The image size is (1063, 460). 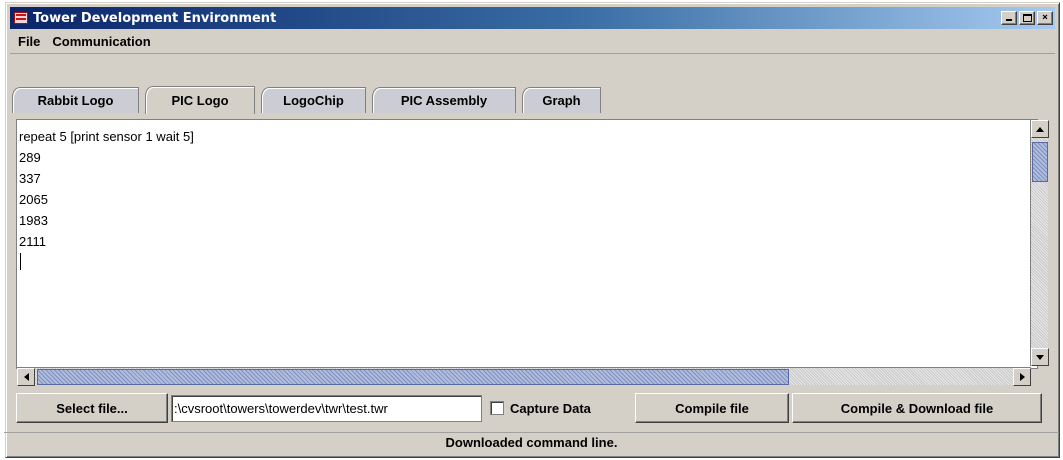 I want to click on maximize-button, so click(x=1027, y=18).